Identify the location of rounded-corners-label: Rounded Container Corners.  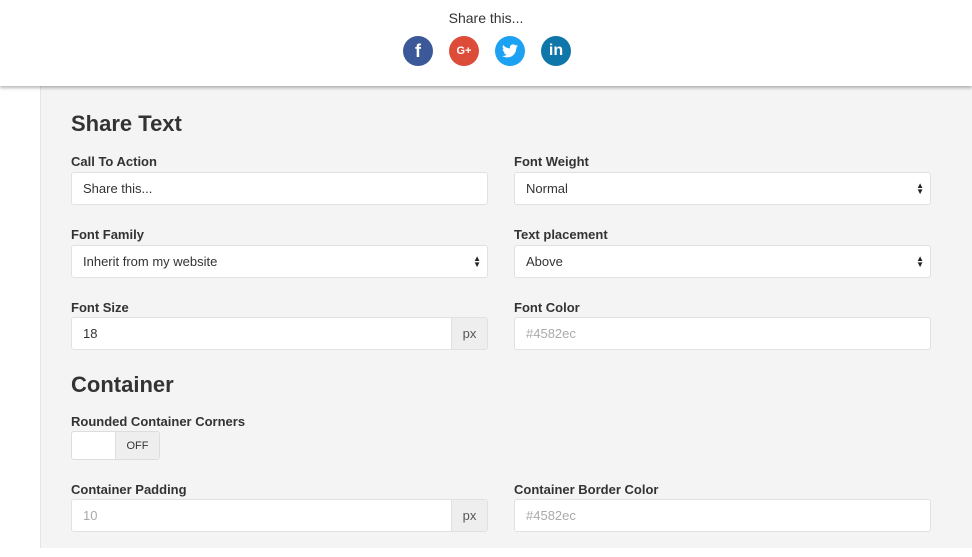
(158, 421).